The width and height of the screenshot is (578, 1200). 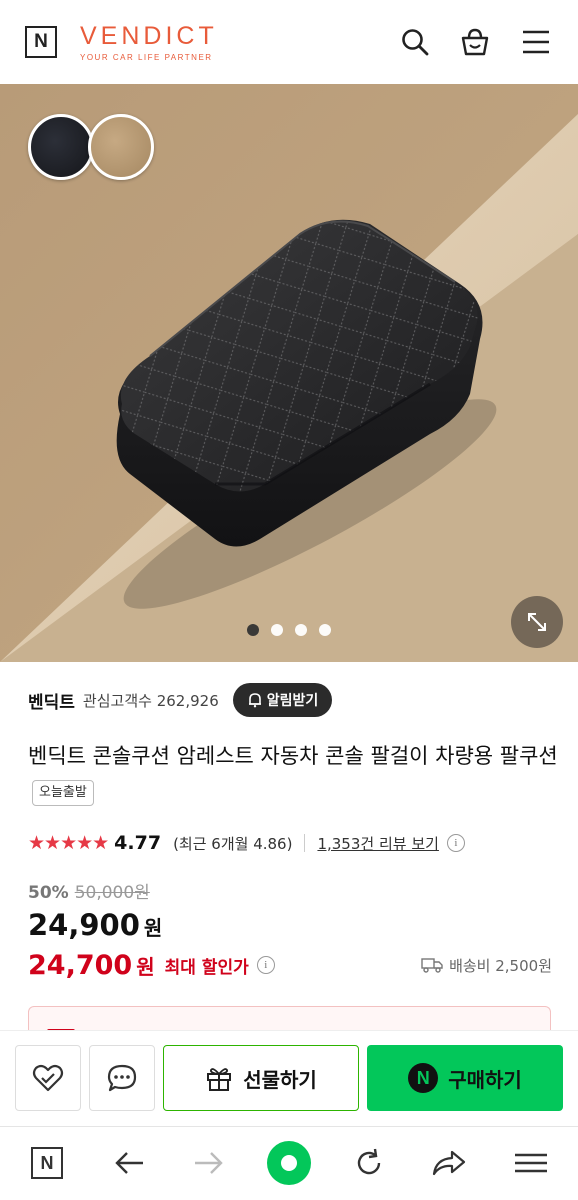 I want to click on followers-label-text: 관심고객수, so click(x=117, y=700).